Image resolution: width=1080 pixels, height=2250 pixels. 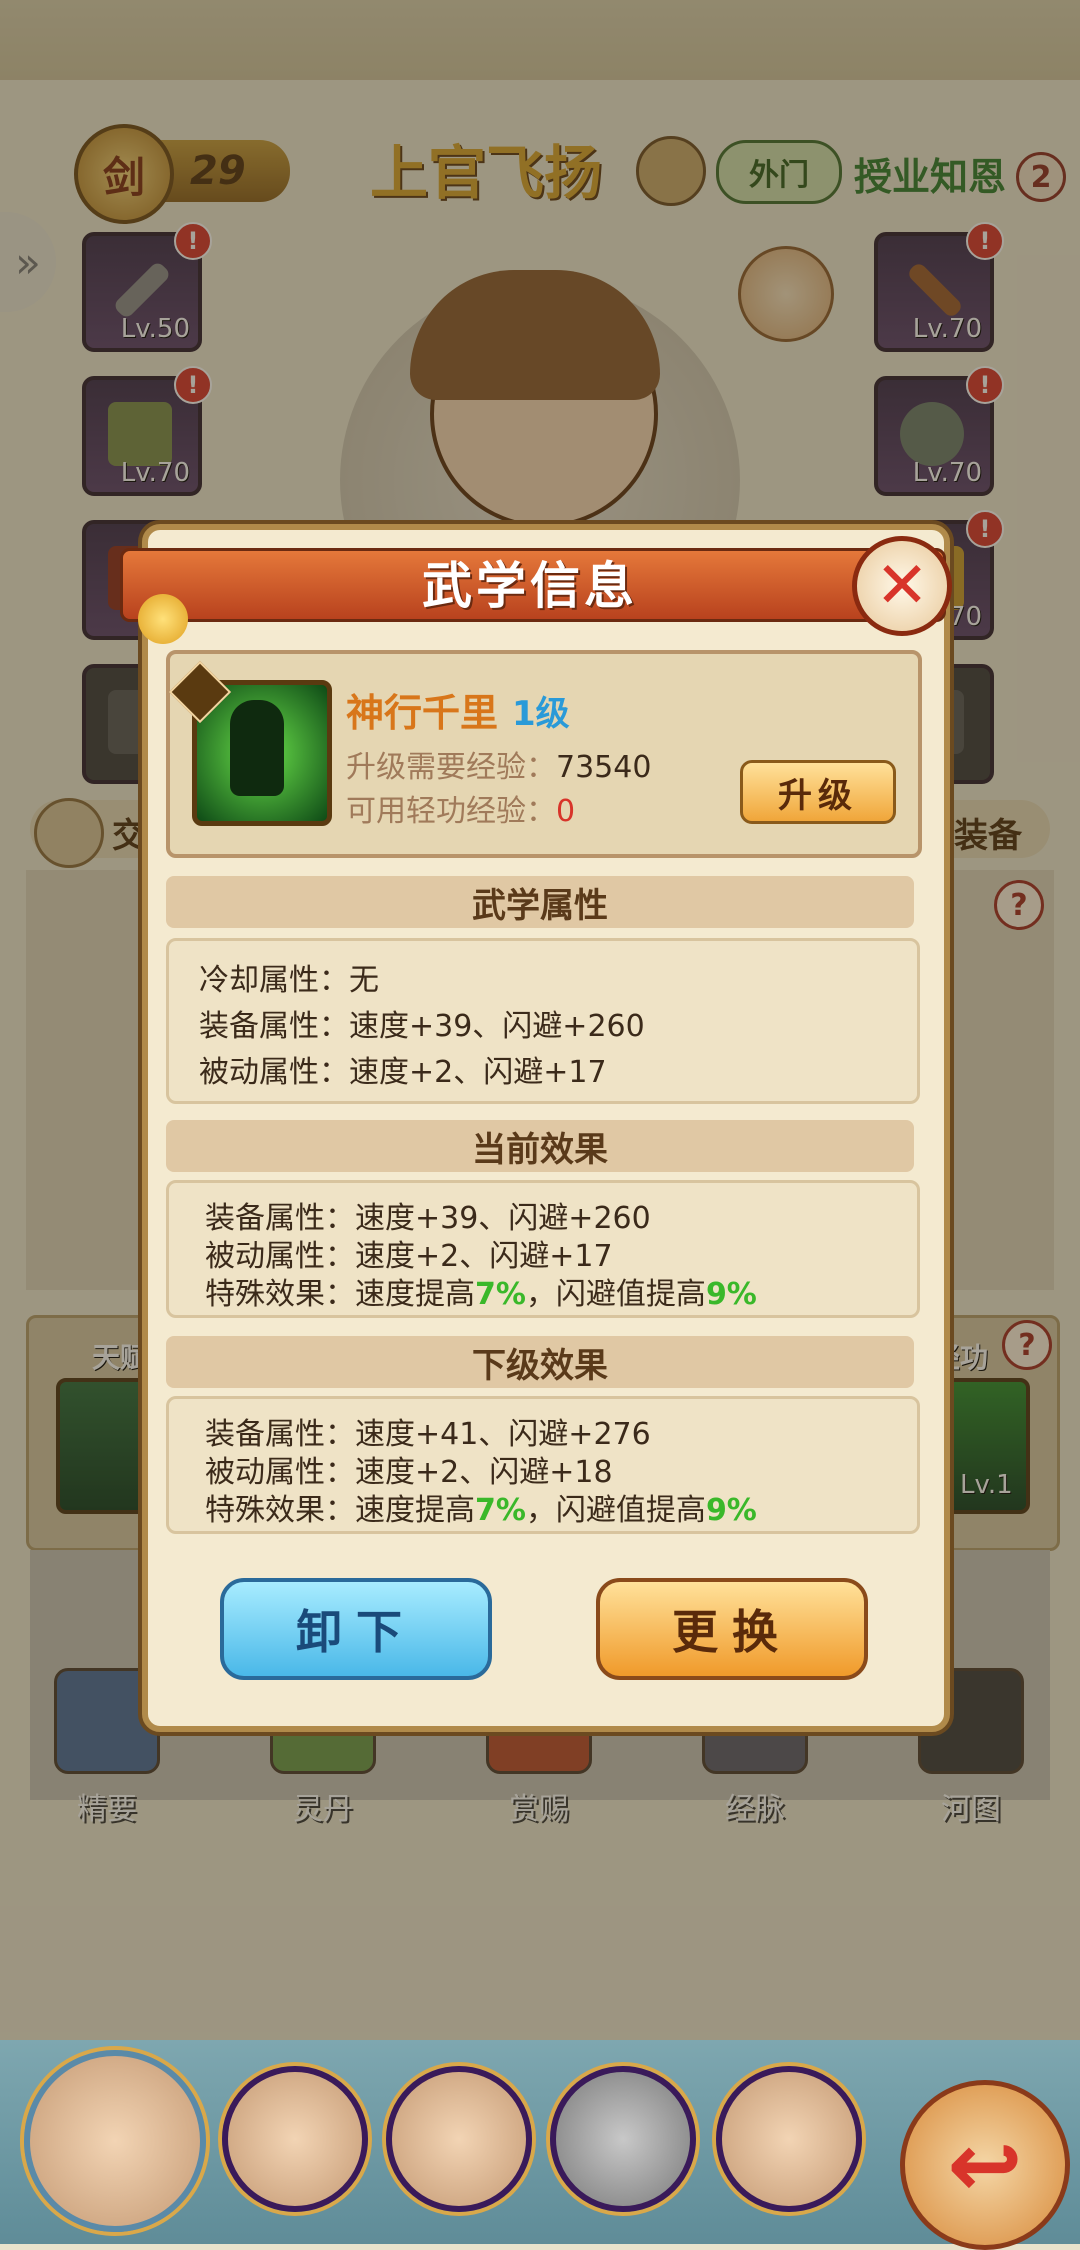 What do you see at coordinates (604, 767) in the screenshot?
I see `exp-required-value: 73540` at bounding box center [604, 767].